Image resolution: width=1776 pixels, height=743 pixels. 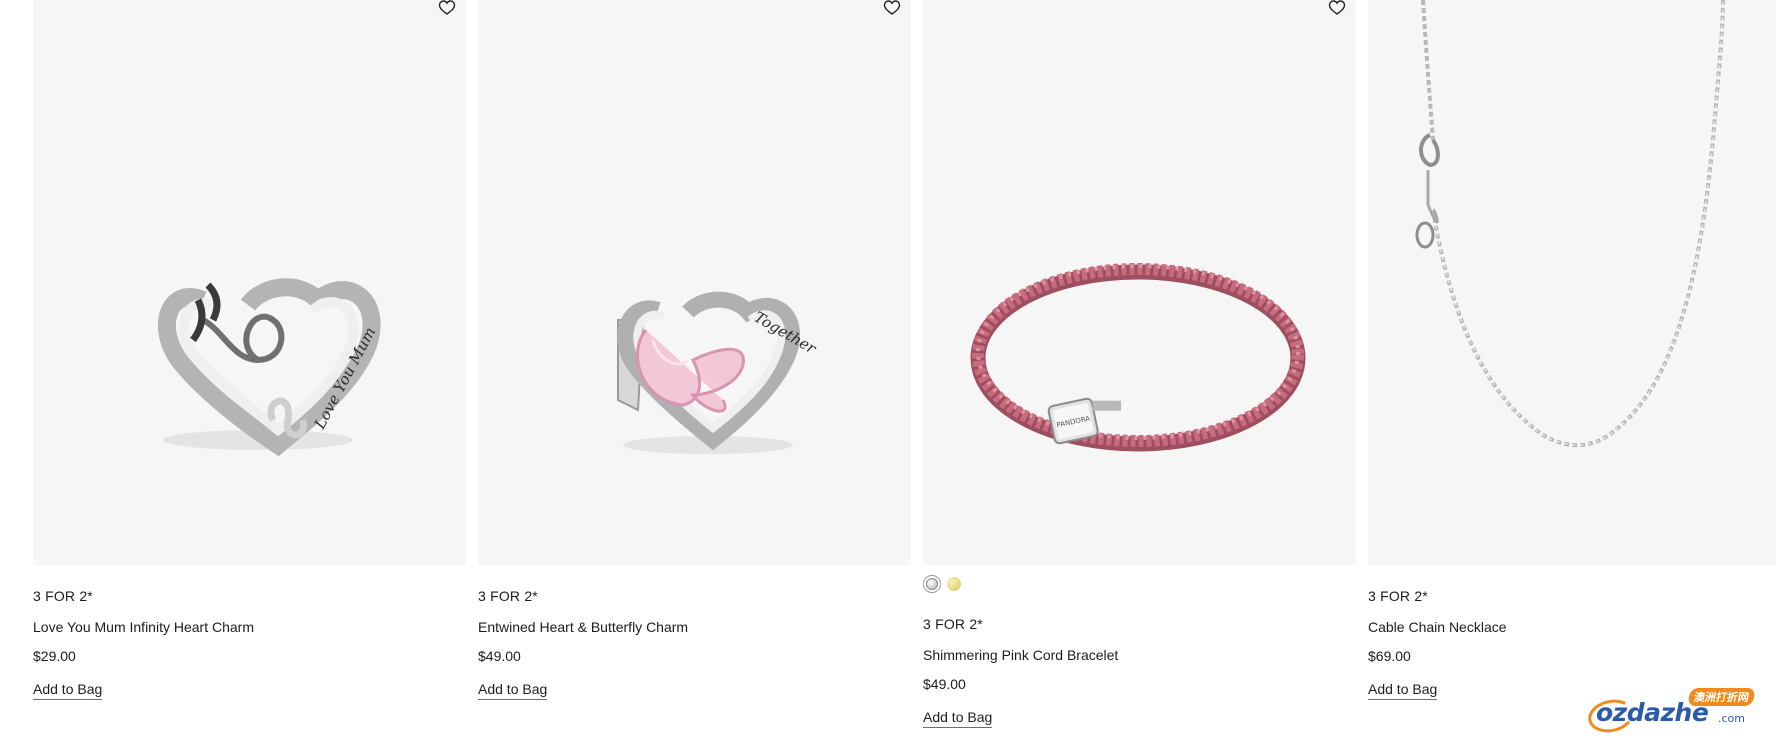 What do you see at coordinates (1437, 627) in the screenshot?
I see `product-name: Cable Chain Necklace` at bounding box center [1437, 627].